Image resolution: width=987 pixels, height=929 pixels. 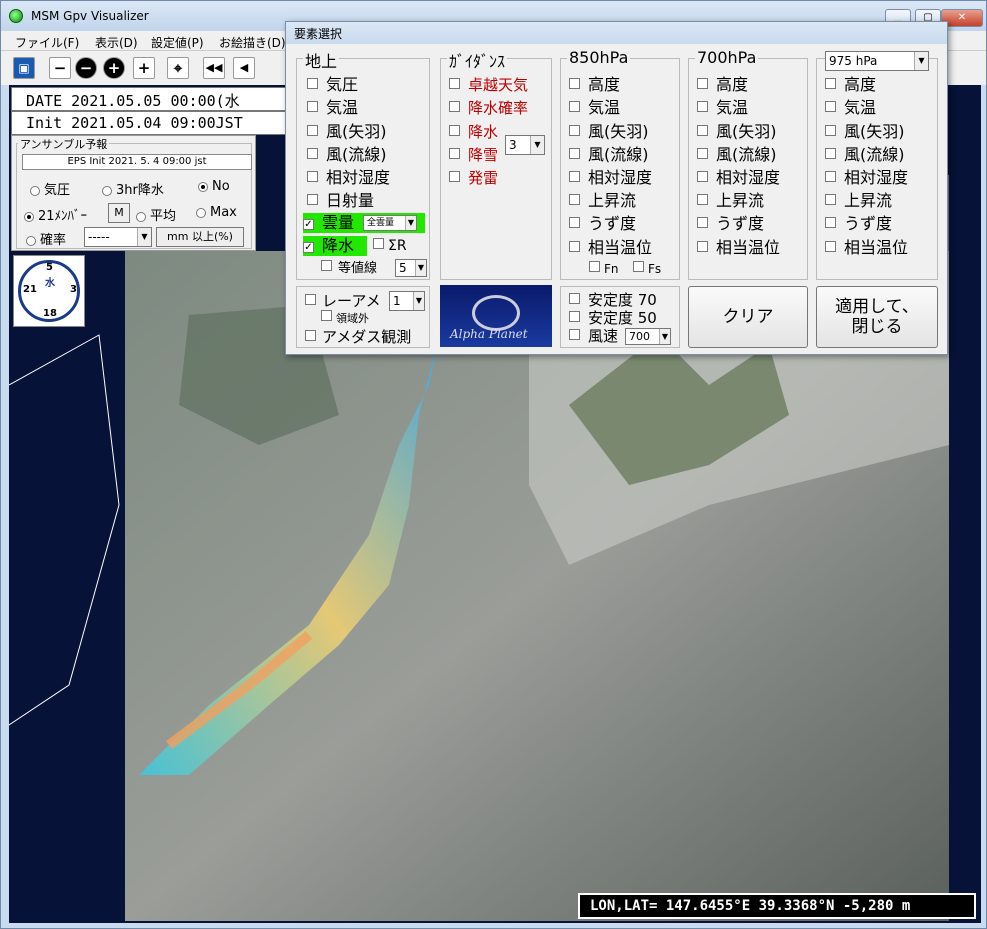 What do you see at coordinates (397, 301) in the screenshot?
I see `combo-value: 1` at bounding box center [397, 301].